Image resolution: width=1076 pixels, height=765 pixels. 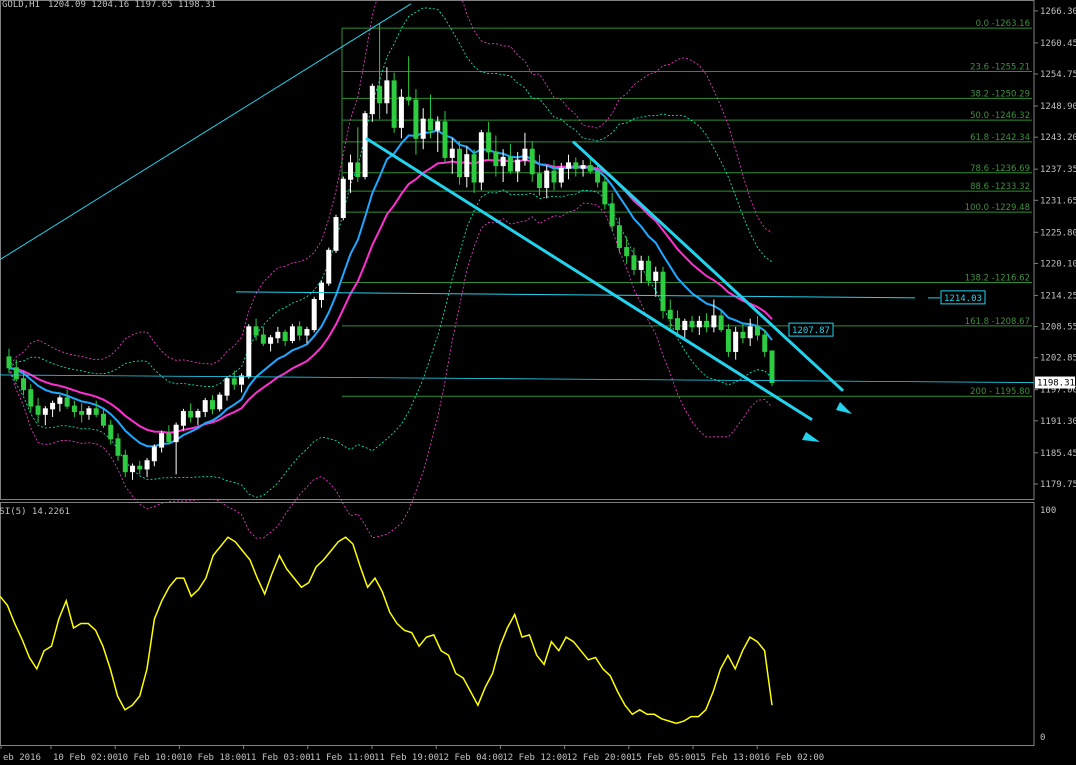 I want to click on ohlc-label: 1204.09 1204.16 1197.65 1198.31, so click(x=132, y=5).